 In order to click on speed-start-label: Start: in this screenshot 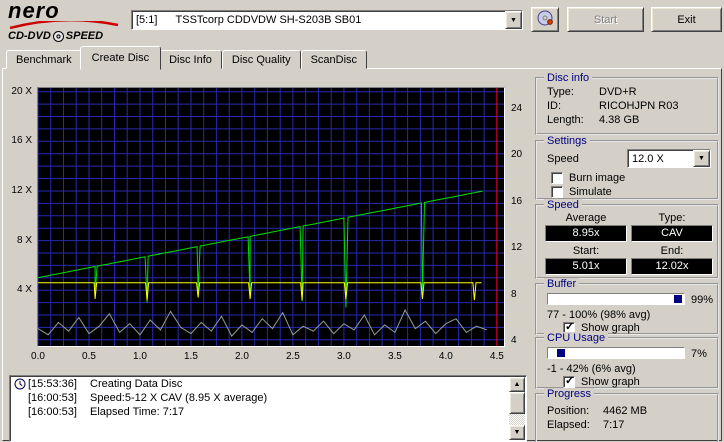, I will do `click(586, 251)`.